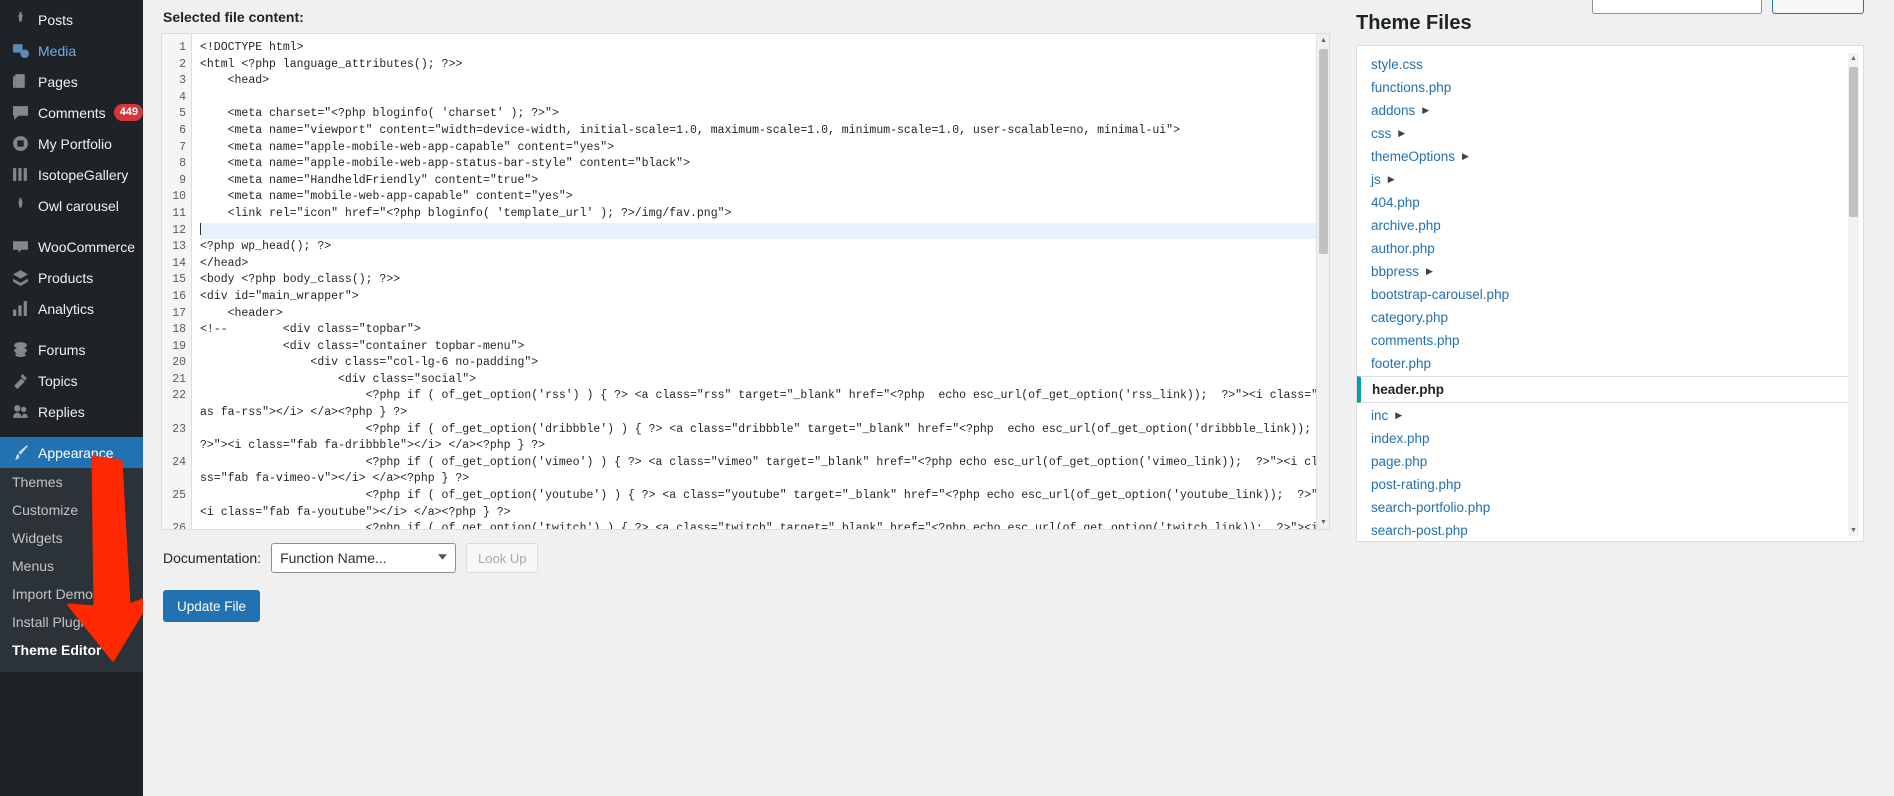 This screenshot has width=1894, height=796. What do you see at coordinates (1322, 281) in the screenshot?
I see `editor-vertical-scrollbar: ▲ ▼` at bounding box center [1322, 281].